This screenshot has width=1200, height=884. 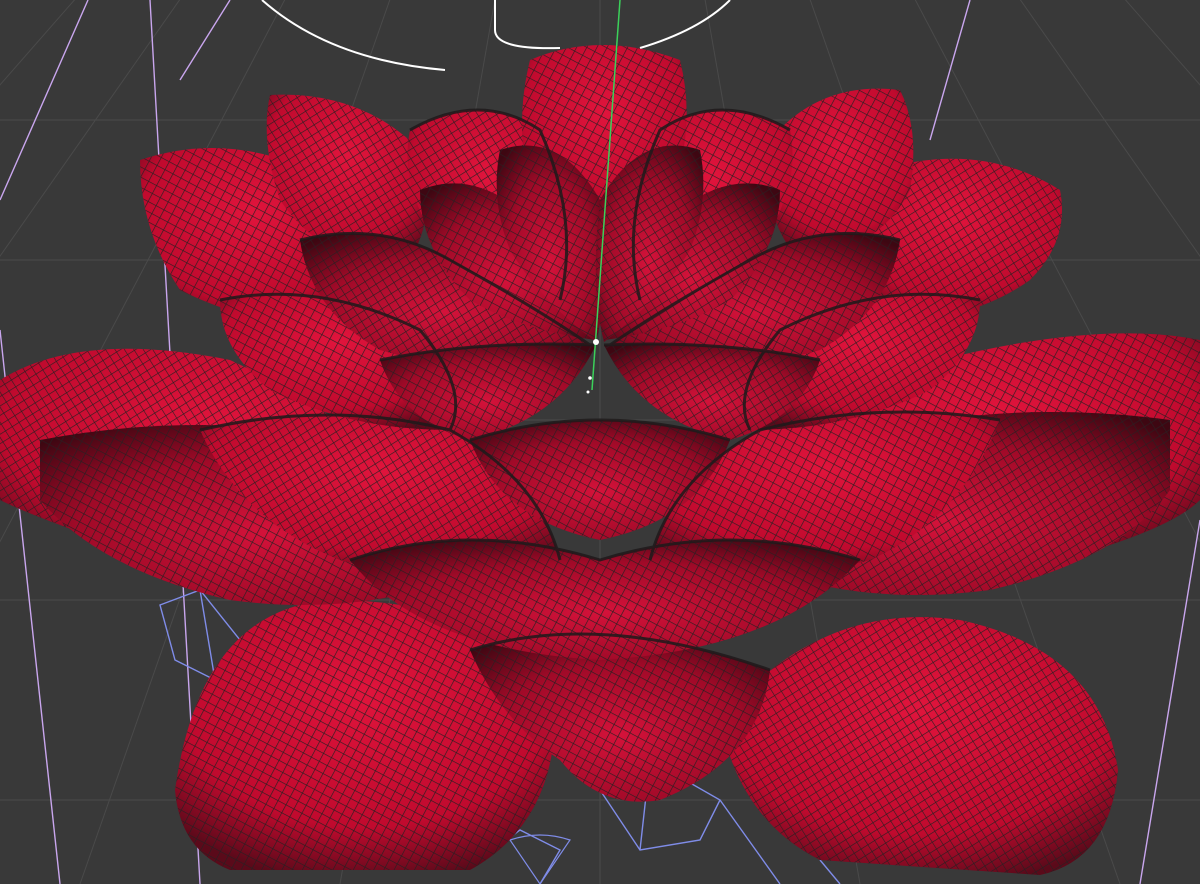 I want to click on bone-cone-wire, so click(x=540, y=859).